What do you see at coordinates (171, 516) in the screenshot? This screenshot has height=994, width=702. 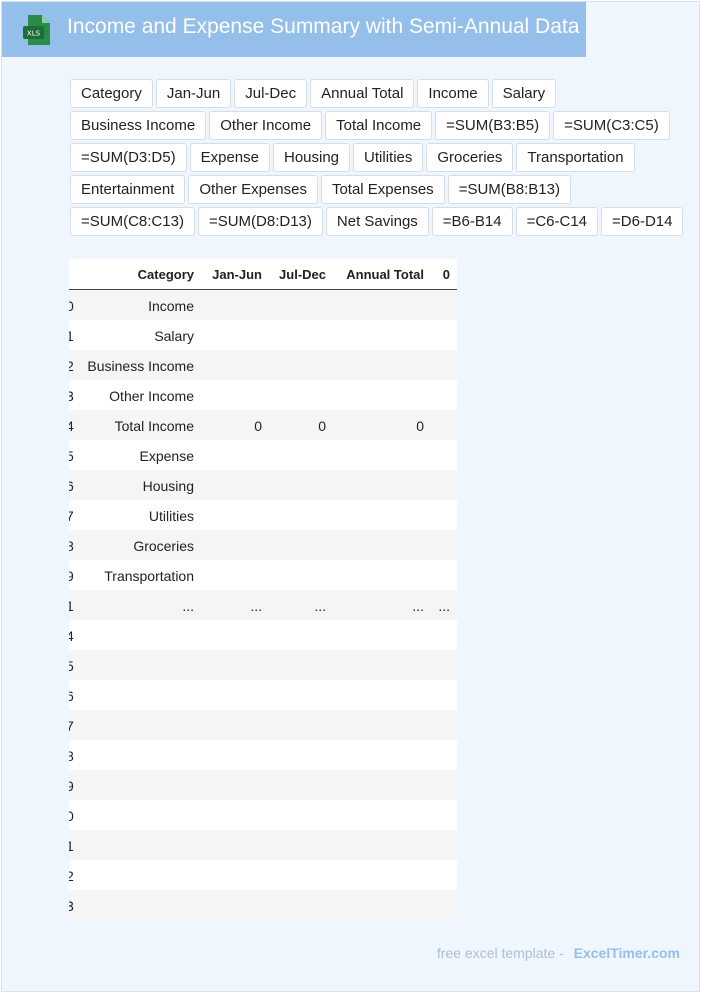 I see `cell-category: Utilities` at bounding box center [171, 516].